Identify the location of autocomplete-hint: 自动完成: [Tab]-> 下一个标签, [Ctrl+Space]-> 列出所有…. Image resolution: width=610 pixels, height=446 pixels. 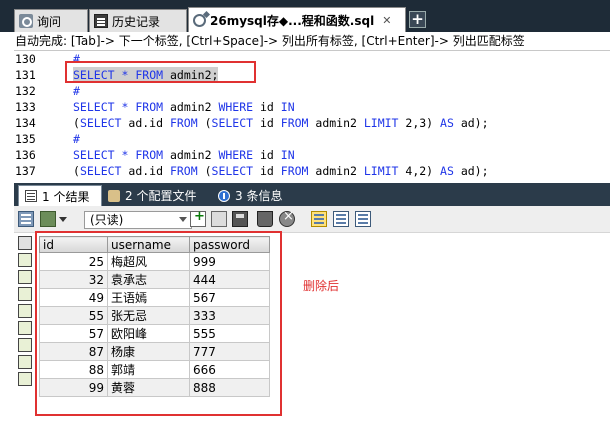
(312, 41).